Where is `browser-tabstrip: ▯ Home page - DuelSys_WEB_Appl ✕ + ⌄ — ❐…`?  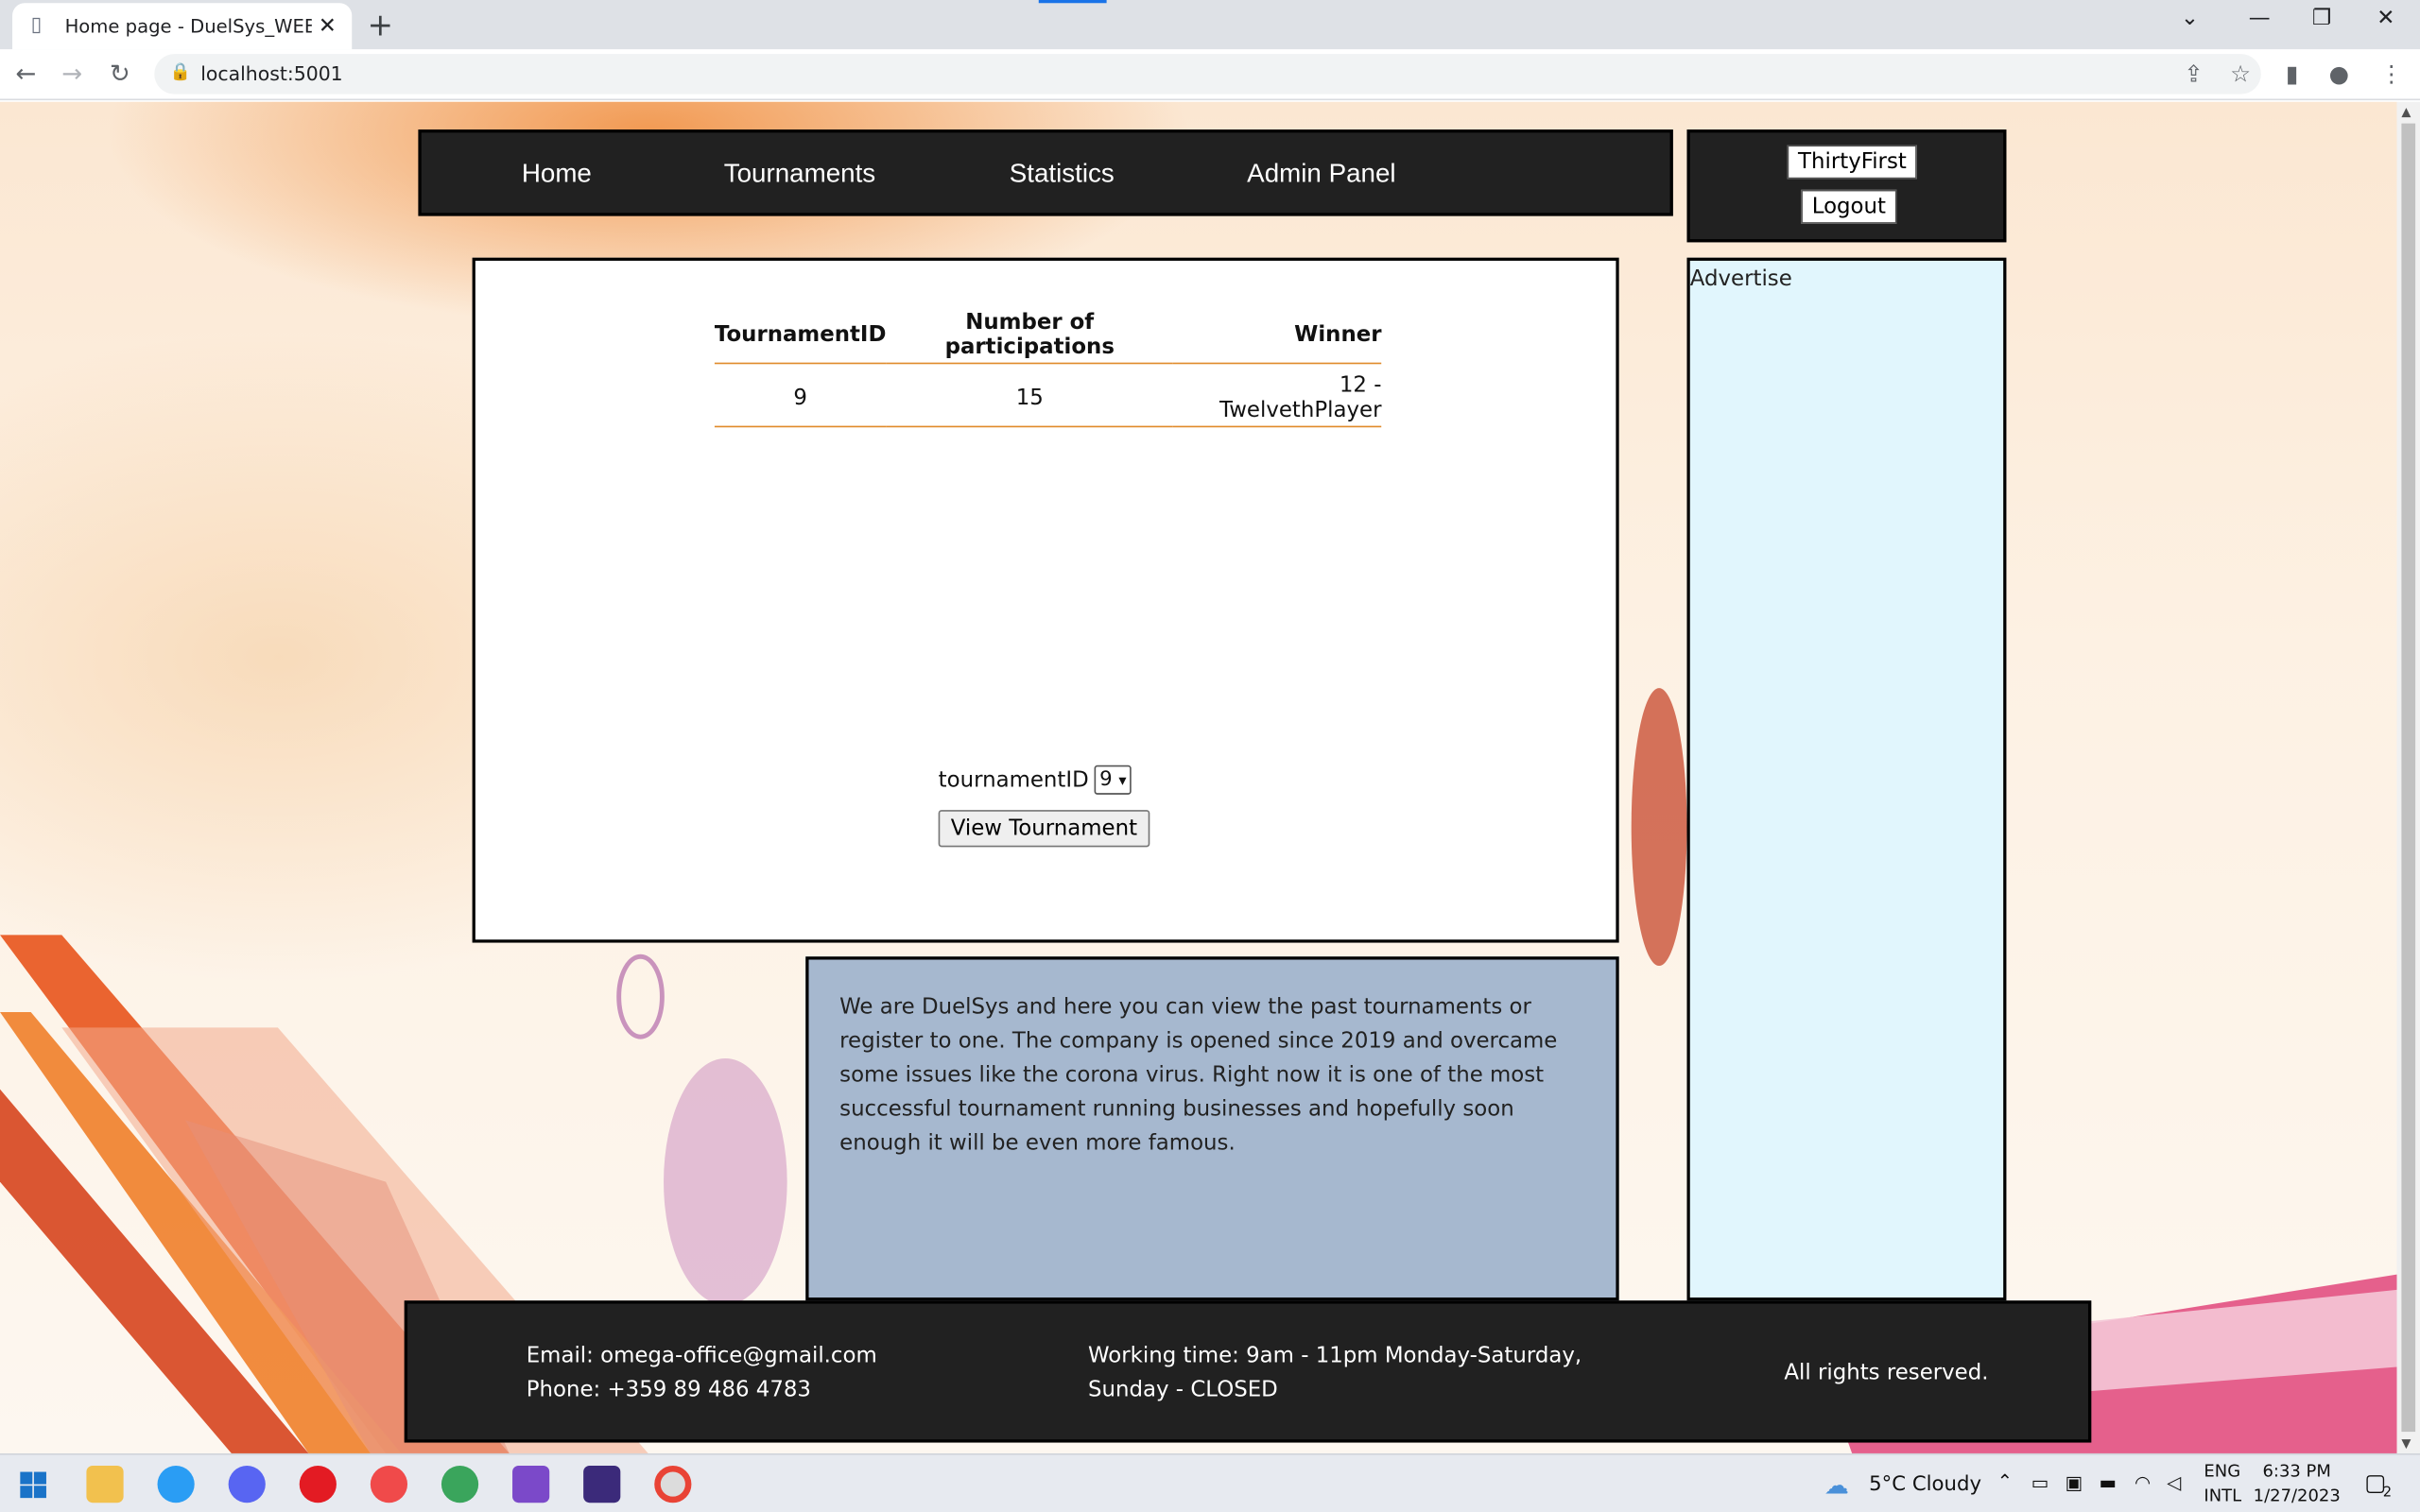 browser-tabstrip: ▯ Home page - DuelSys_WEB_Appl ✕ + ⌄ — ❐… is located at coordinates (1210, 25).